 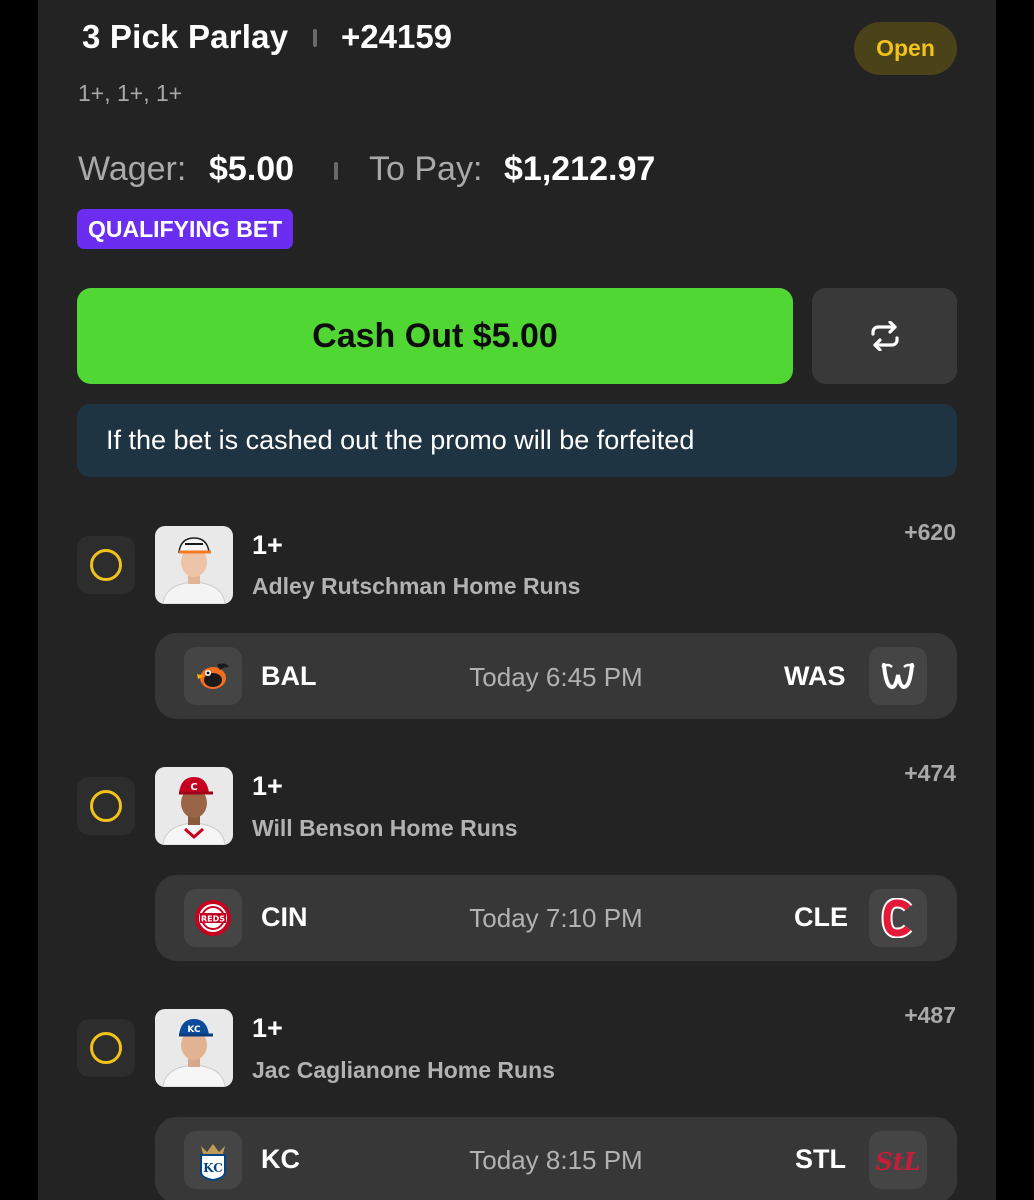 What do you see at coordinates (213, 1160) in the screenshot?
I see `royals-logo-icon: KC` at bounding box center [213, 1160].